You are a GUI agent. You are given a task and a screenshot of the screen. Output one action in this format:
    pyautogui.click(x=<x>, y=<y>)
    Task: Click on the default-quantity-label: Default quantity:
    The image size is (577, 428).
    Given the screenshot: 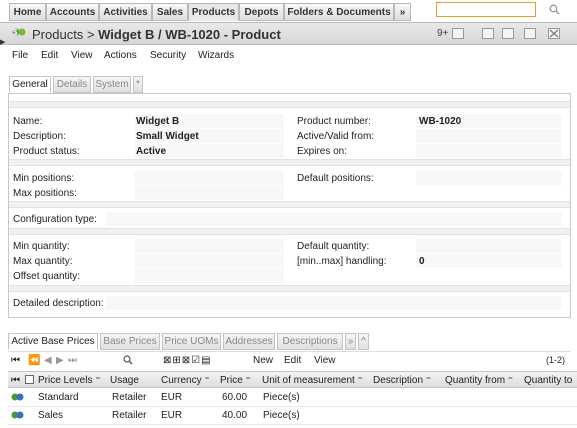 What is the action you would take?
    pyautogui.click(x=333, y=246)
    